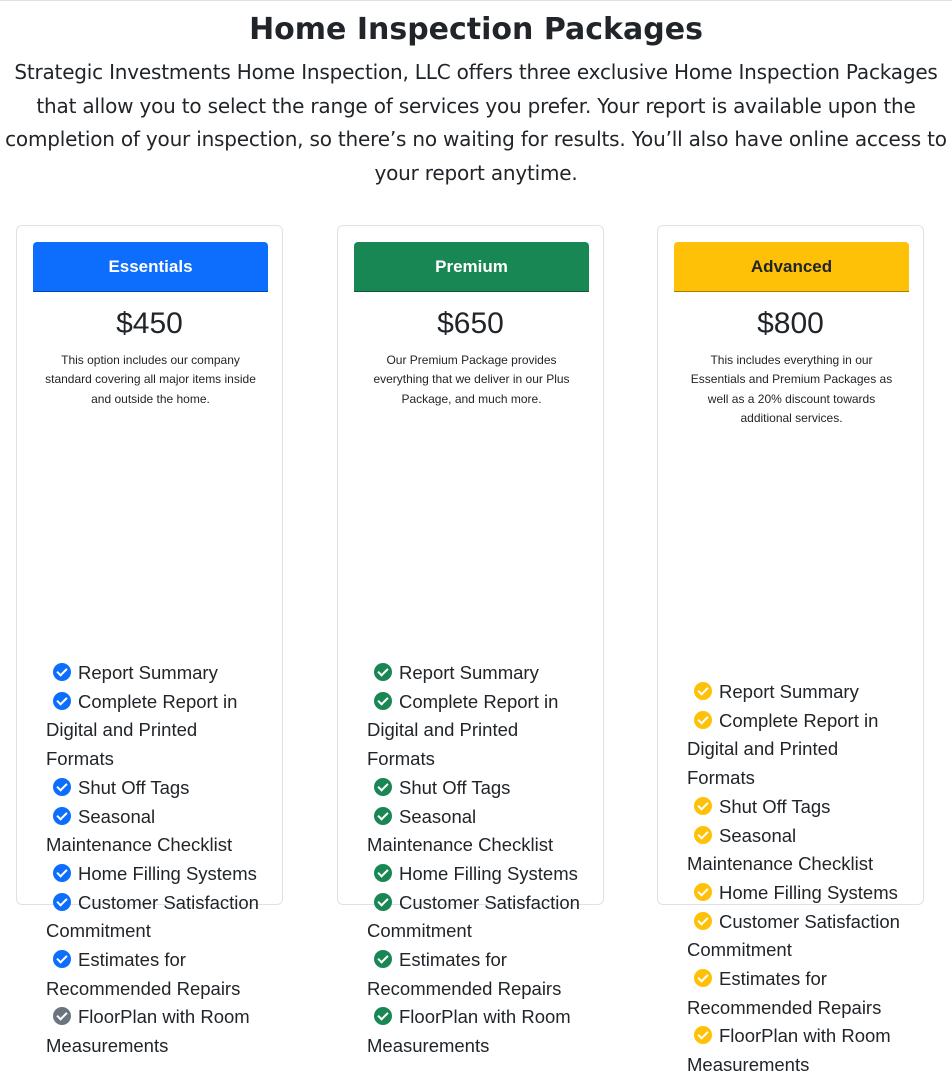 The width and height of the screenshot is (952, 1080). Describe the element at coordinates (149, 323) in the screenshot. I see `package-price: $450` at that location.